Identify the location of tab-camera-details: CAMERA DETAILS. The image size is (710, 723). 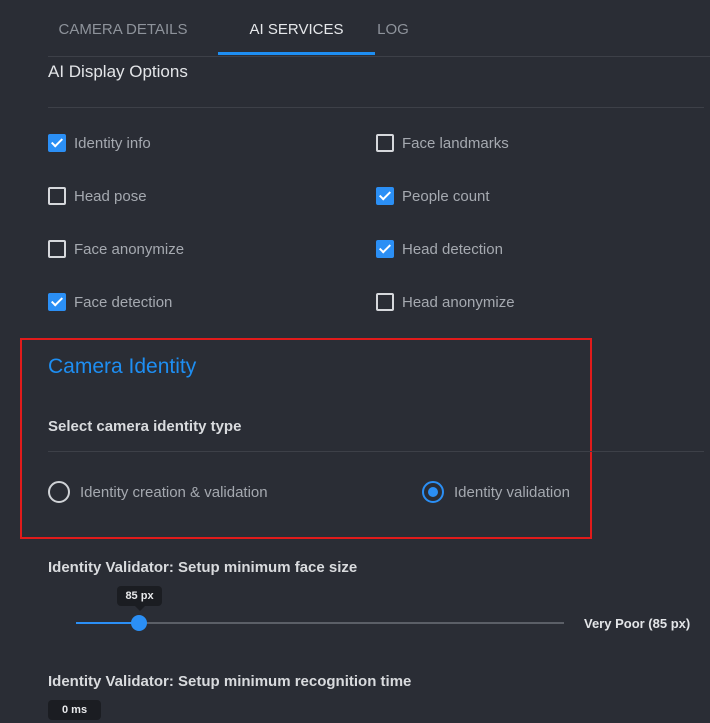
(123, 28).